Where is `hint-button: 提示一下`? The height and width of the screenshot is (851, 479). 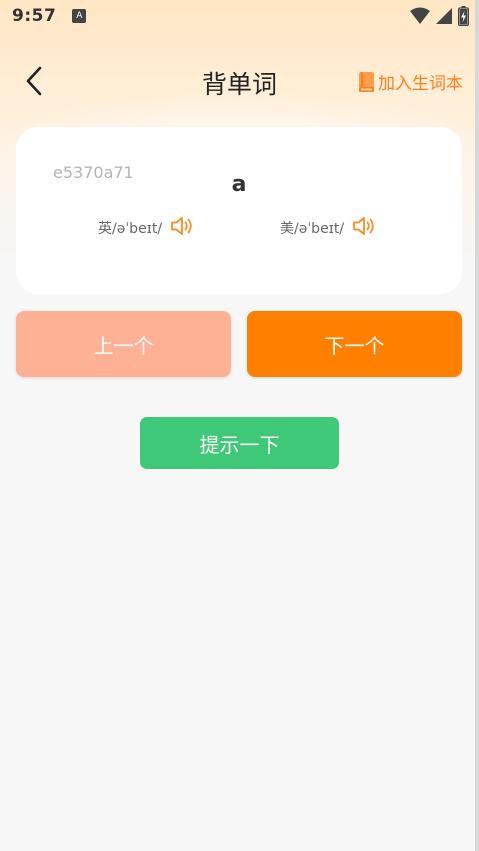 hint-button: 提示一下 is located at coordinates (239, 443).